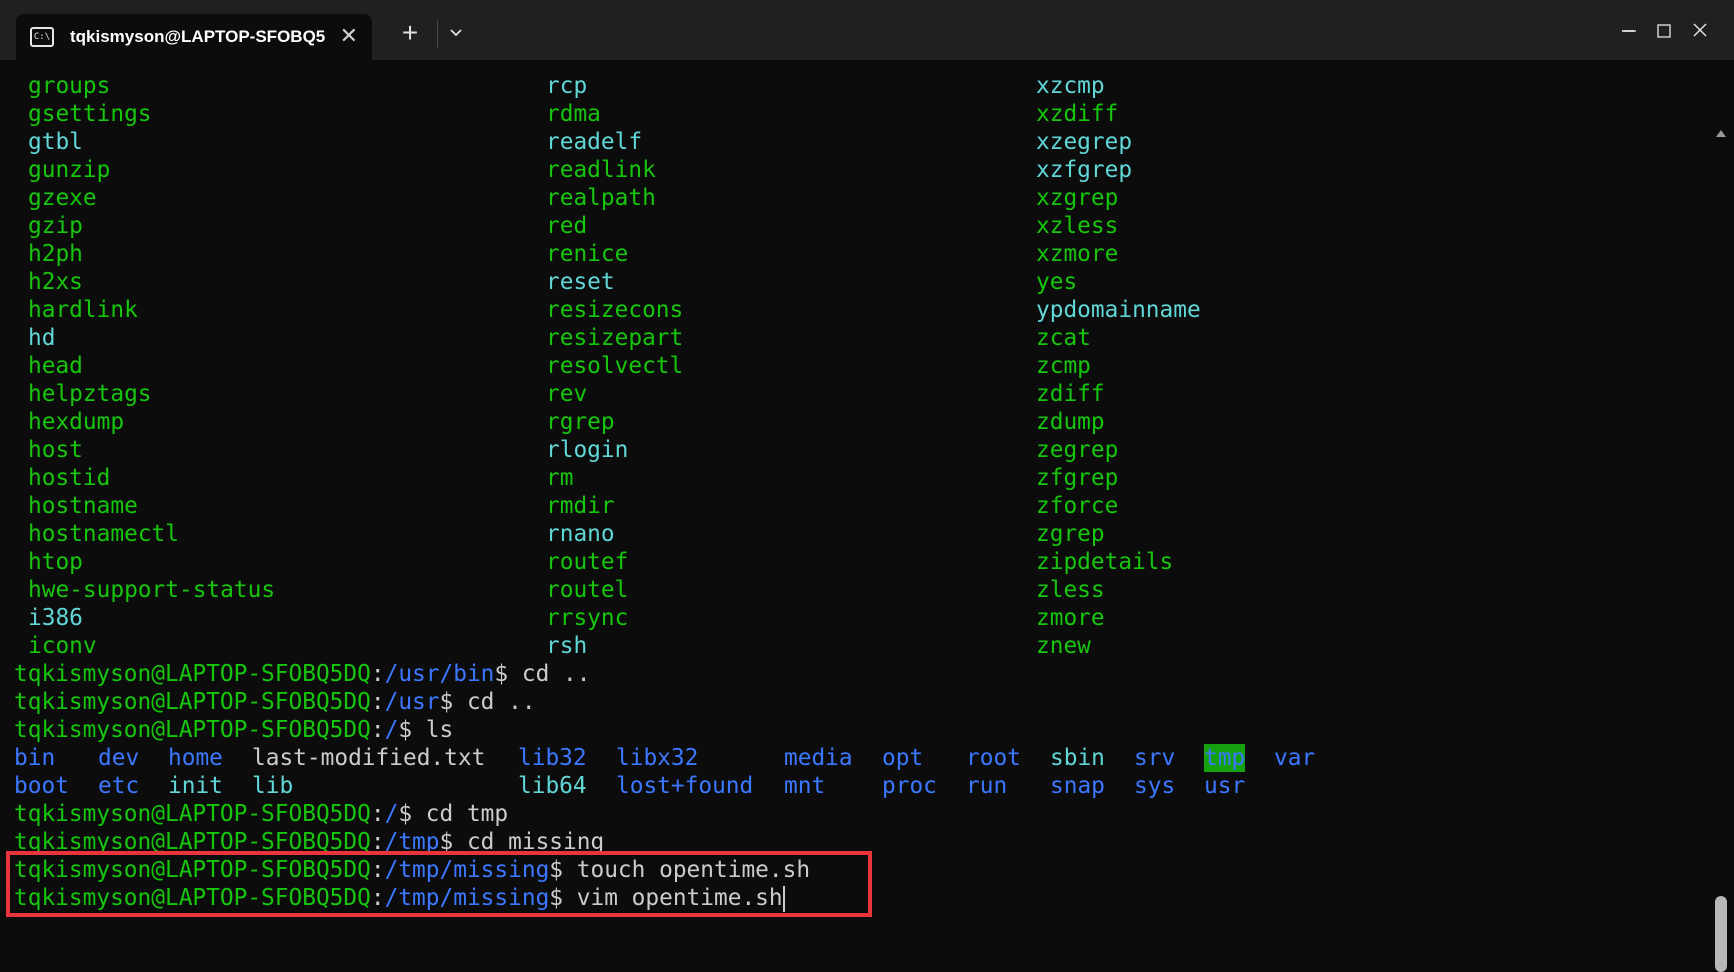 The image size is (1734, 972). What do you see at coordinates (1721, 133) in the screenshot?
I see `scroll-up-icon` at bounding box center [1721, 133].